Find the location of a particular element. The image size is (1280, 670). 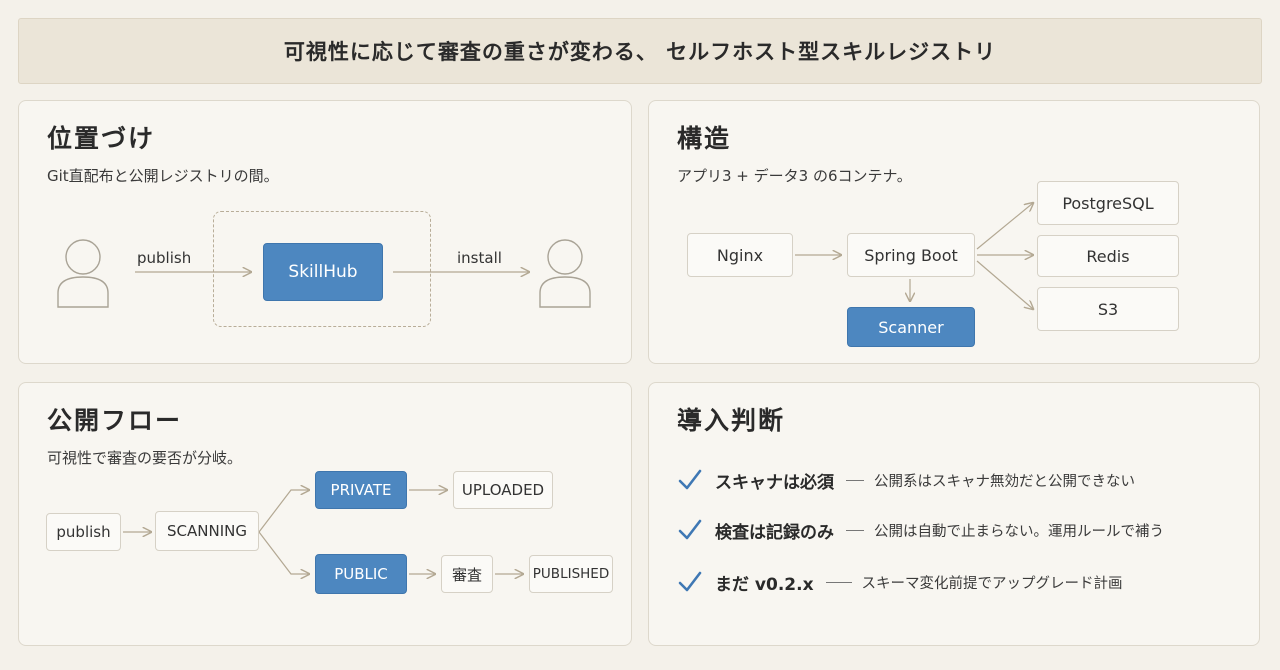

decision-item-heading: スキャナは必須 is located at coordinates (774, 482).